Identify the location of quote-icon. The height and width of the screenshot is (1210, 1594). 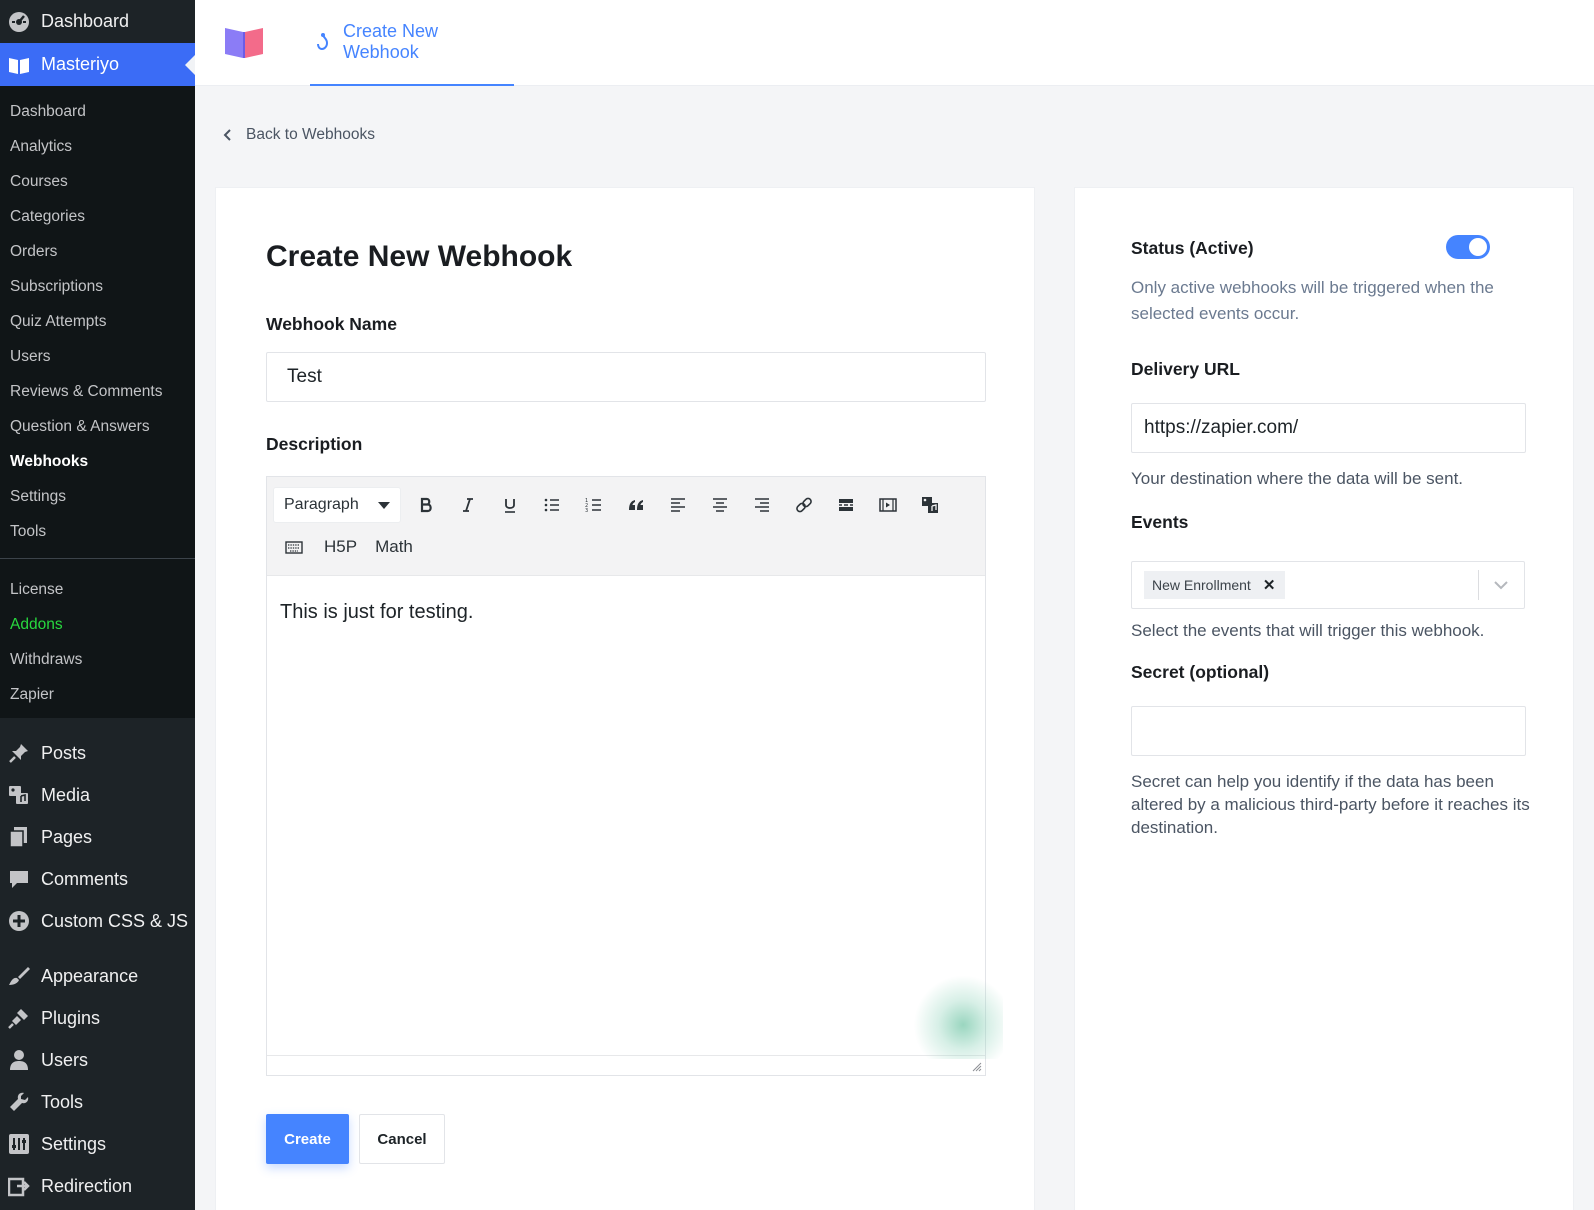
(636, 505).